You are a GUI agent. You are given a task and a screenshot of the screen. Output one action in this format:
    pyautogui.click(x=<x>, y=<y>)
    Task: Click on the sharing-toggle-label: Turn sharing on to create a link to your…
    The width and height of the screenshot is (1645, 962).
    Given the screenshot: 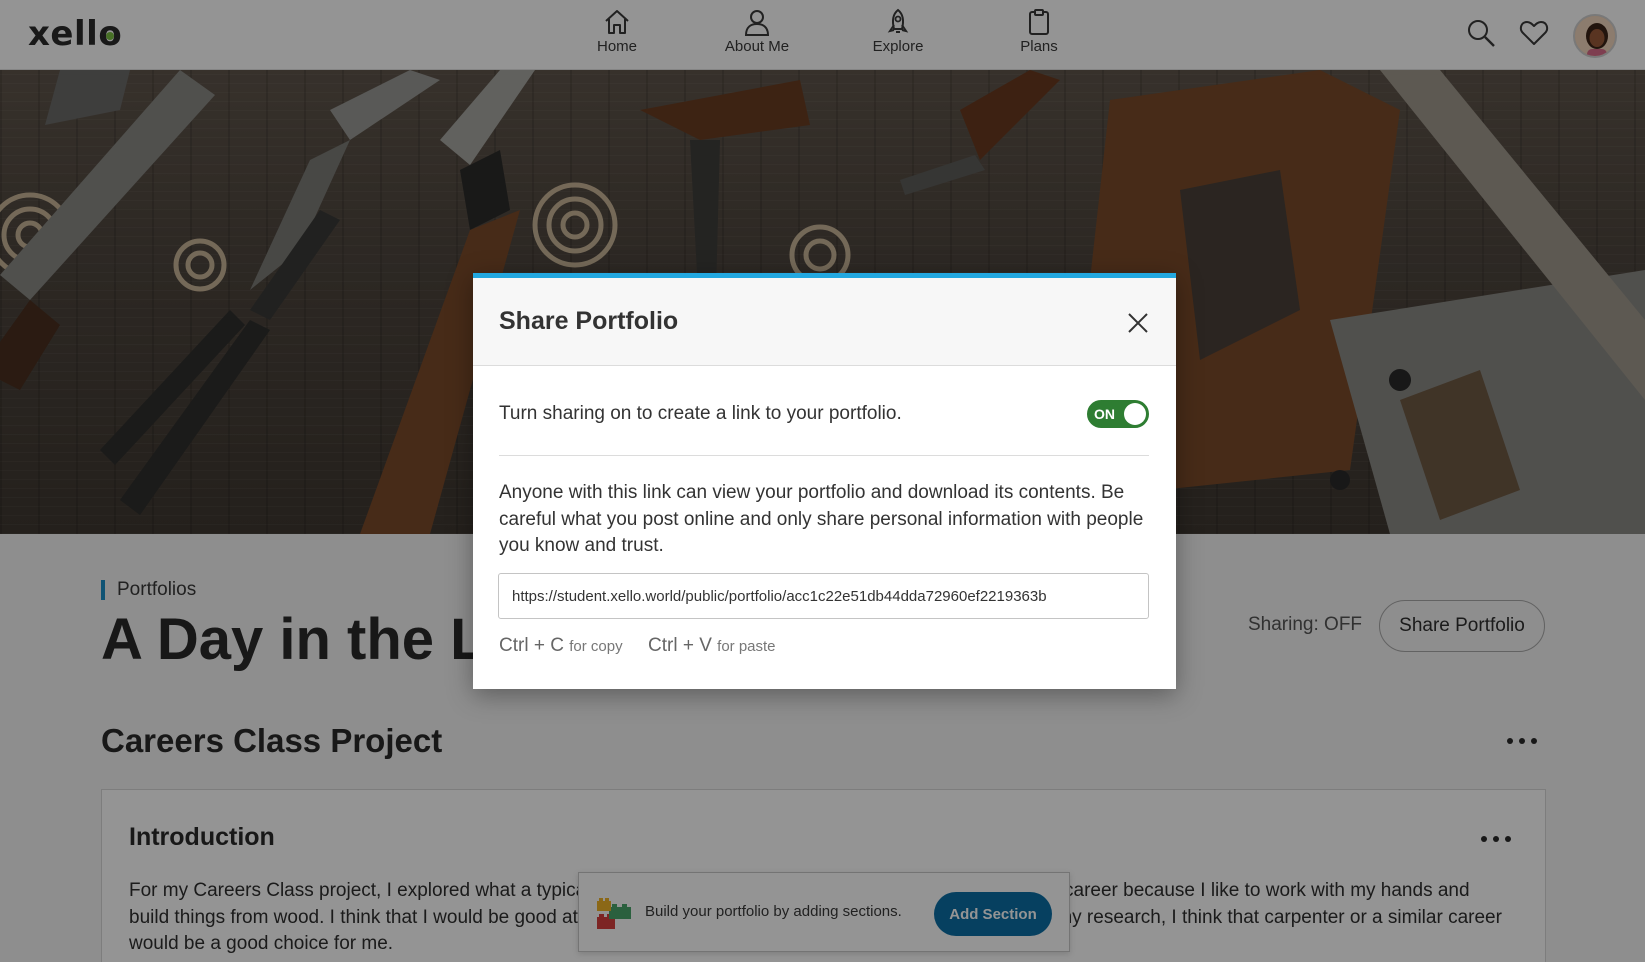 What is the action you would take?
    pyautogui.click(x=700, y=413)
    